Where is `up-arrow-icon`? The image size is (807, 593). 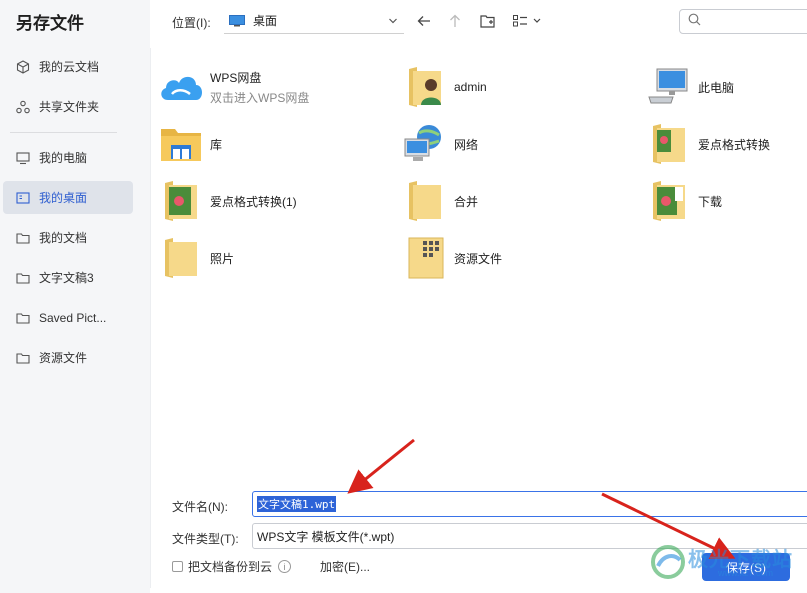
up-arrow-icon is located at coordinates (455, 21).